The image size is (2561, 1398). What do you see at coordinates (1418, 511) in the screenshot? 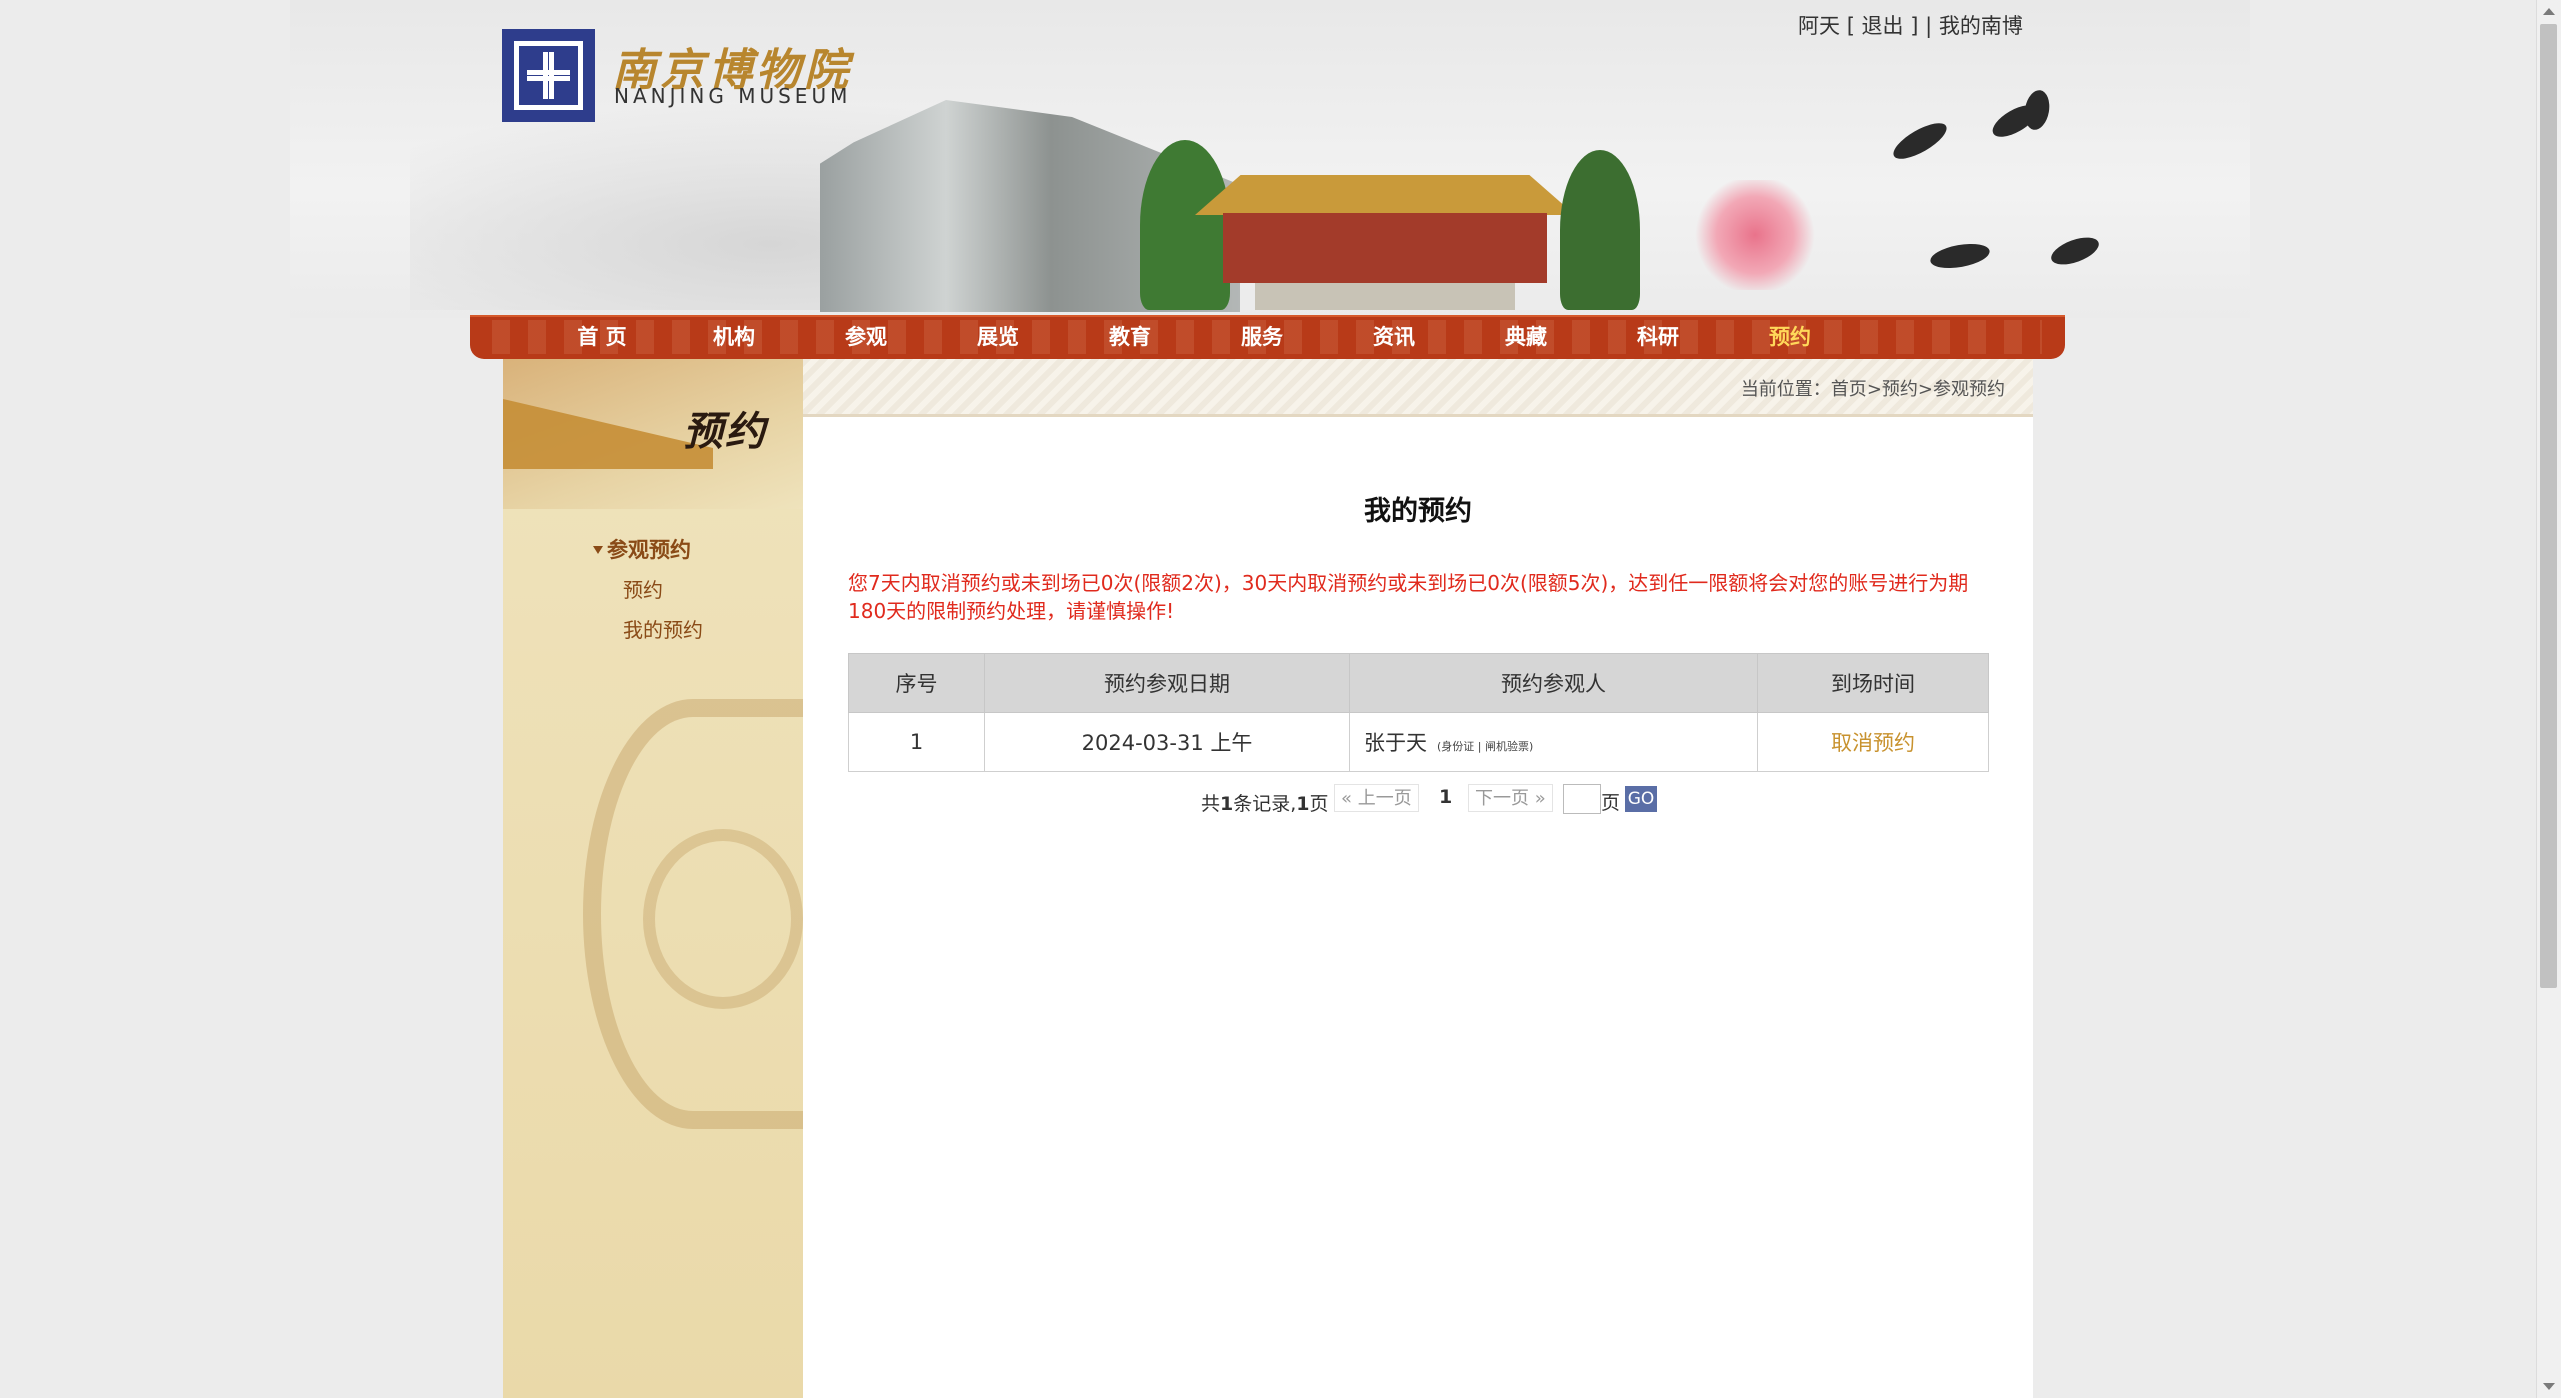
I see `page-title: 我的预约` at bounding box center [1418, 511].